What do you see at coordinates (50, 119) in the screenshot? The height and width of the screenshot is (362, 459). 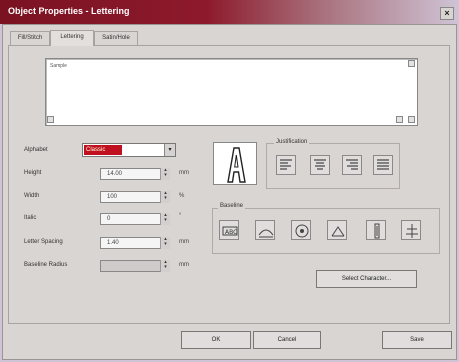 I see `scroll-left-button` at bounding box center [50, 119].